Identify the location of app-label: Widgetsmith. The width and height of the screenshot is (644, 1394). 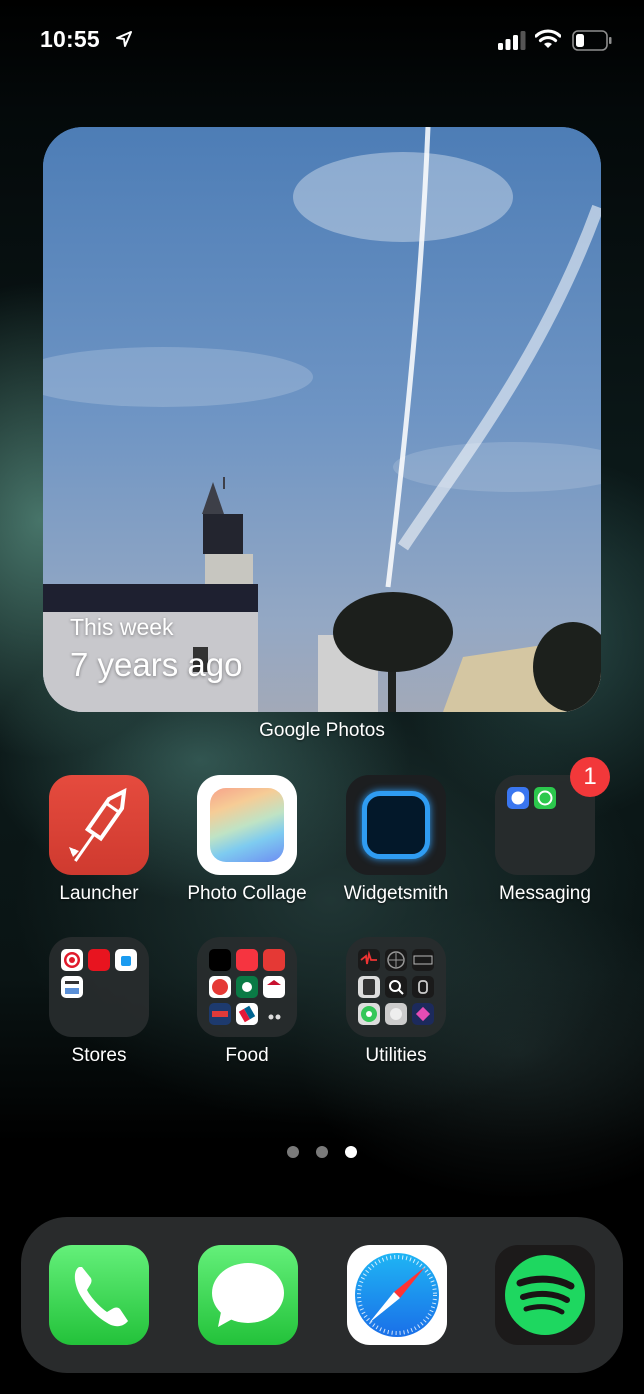
(396, 893).